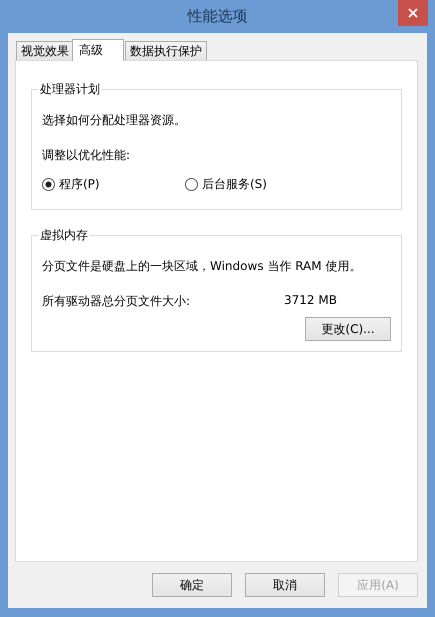  I want to click on total-value: 3712 MB, so click(310, 301).